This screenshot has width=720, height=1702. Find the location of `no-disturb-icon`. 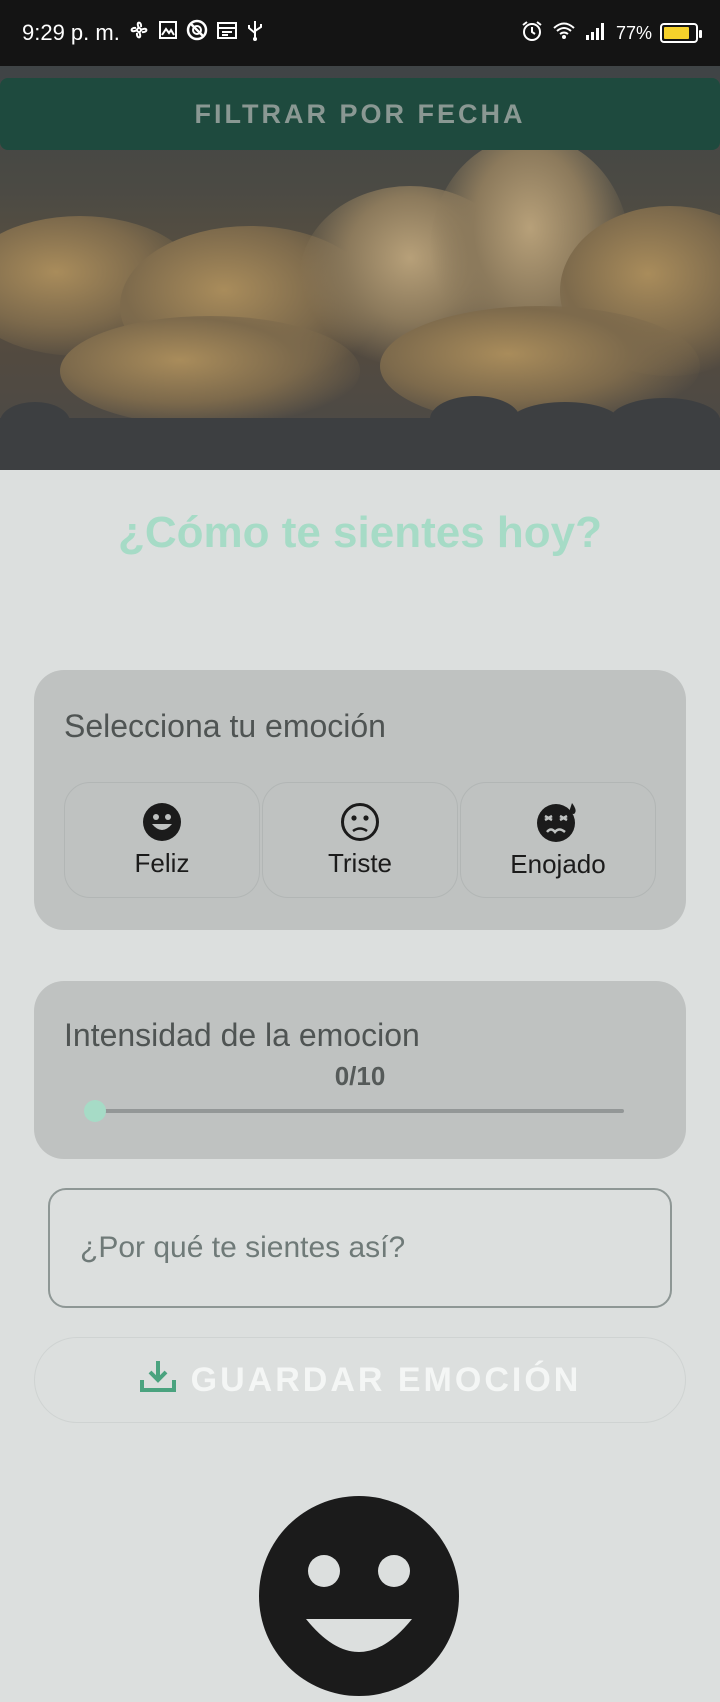

no-disturb-icon is located at coordinates (197, 33).